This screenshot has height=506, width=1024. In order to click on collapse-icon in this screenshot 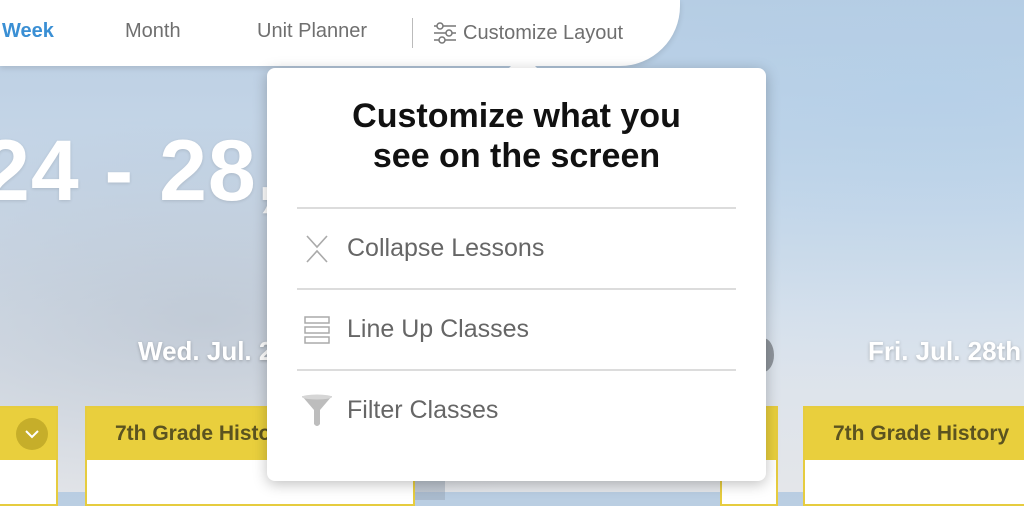, I will do `click(317, 249)`.